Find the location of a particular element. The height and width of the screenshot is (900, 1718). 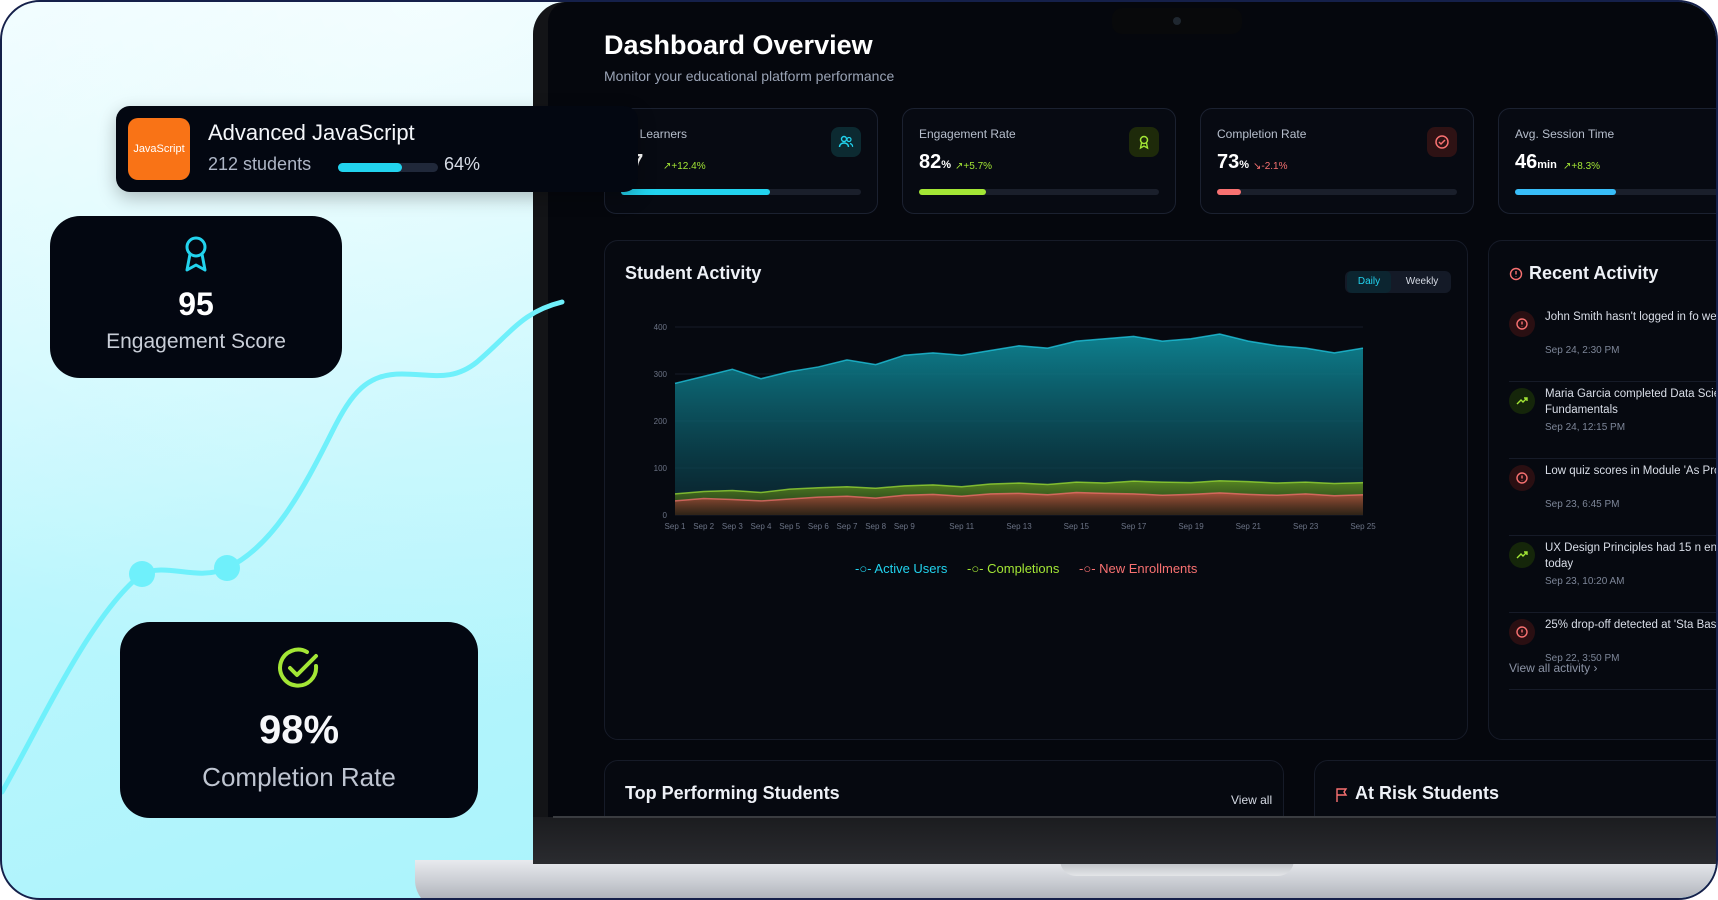

x-tick-label: Sep 23 is located at coordinates (1306, 526).